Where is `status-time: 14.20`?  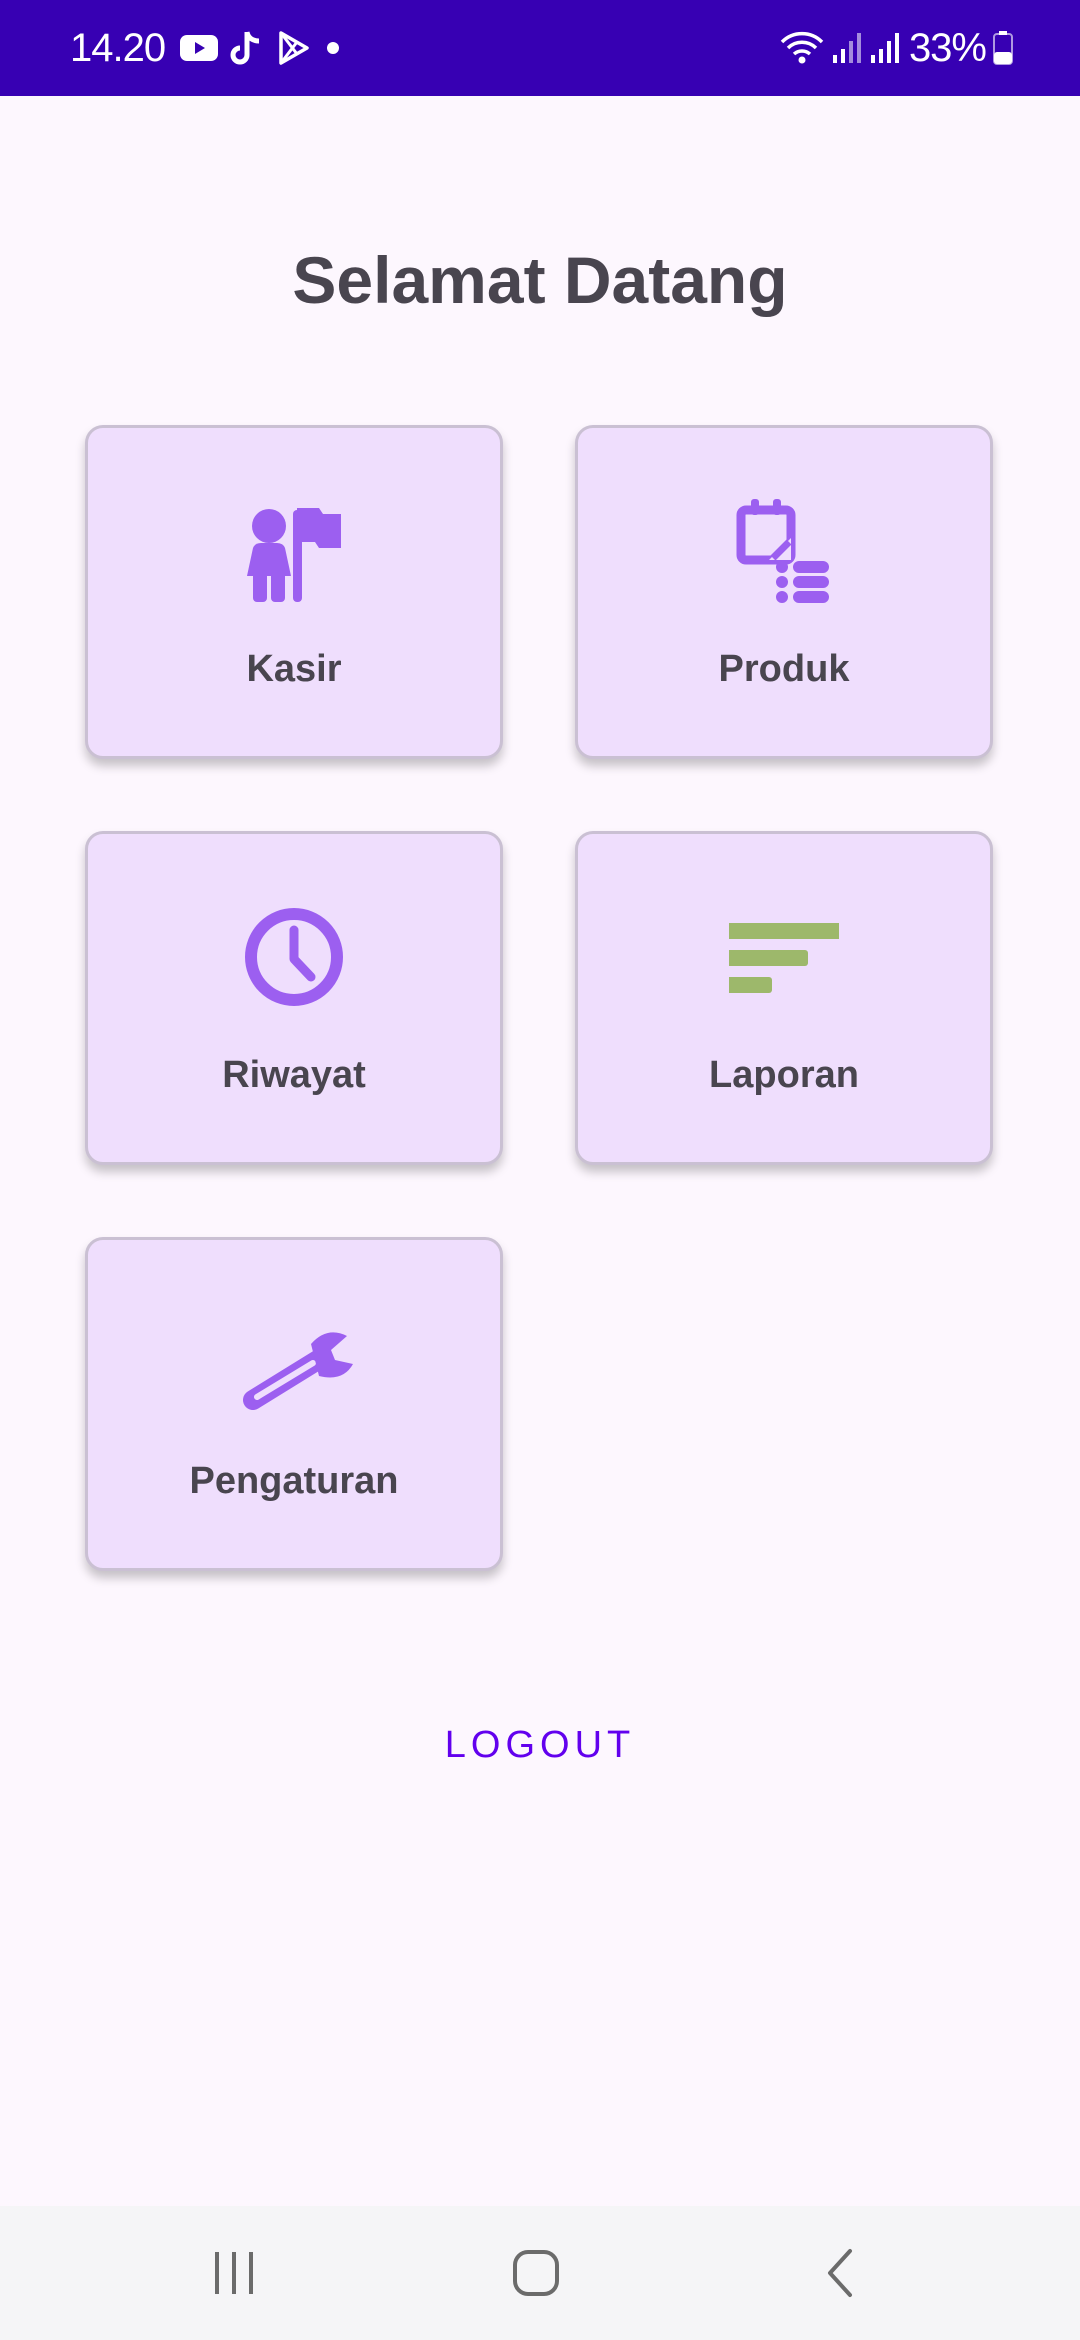
status-time: 14.20 is located at coordinates (118, 47).